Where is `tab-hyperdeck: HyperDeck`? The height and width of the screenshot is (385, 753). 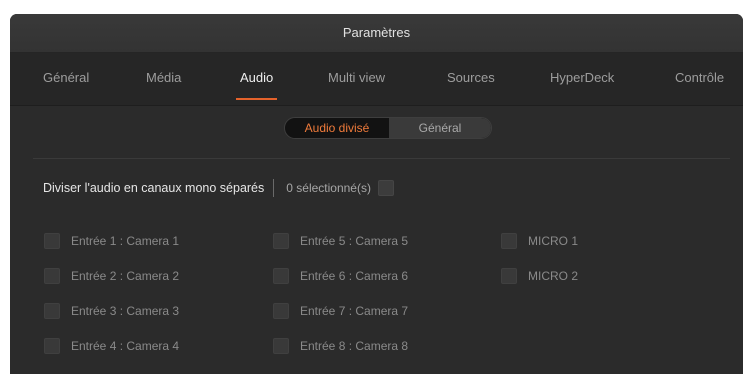 tab-hyperdeck: HyperDeck is located at coordinates (582, 79).